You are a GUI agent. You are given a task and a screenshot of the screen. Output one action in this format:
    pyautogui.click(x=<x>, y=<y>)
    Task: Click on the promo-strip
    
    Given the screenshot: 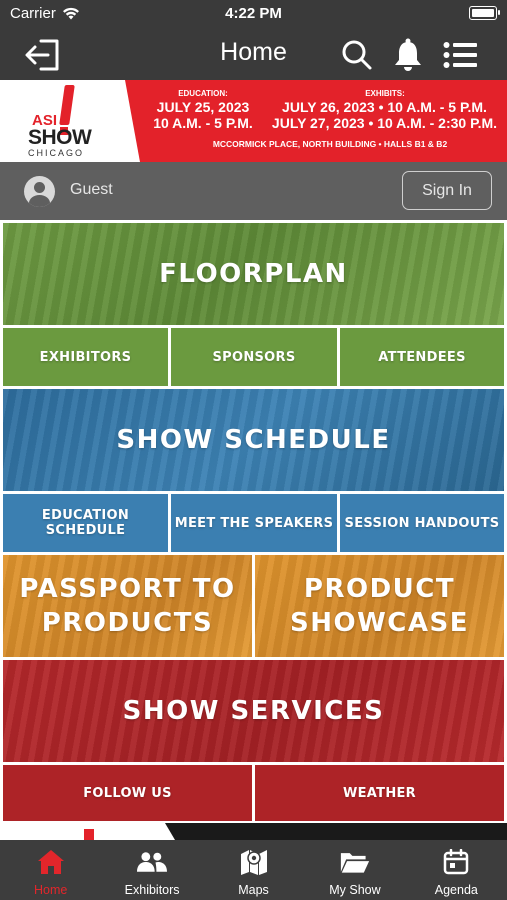 What is the action you would take?
    pyautogui.click(x=253, y=831)
    